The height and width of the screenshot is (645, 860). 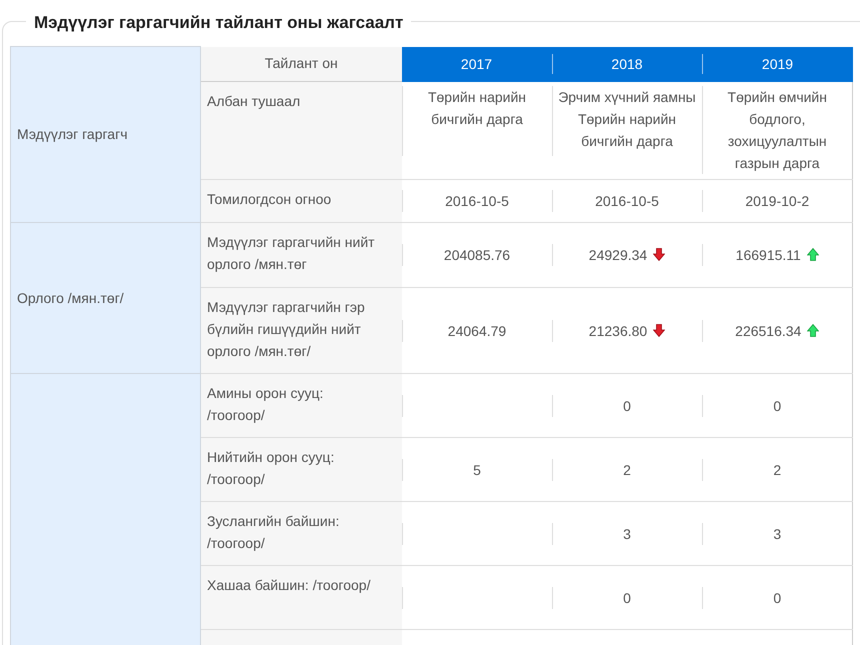 I want to click on value-text: 2019-10-2, so click(x=777, y=201).